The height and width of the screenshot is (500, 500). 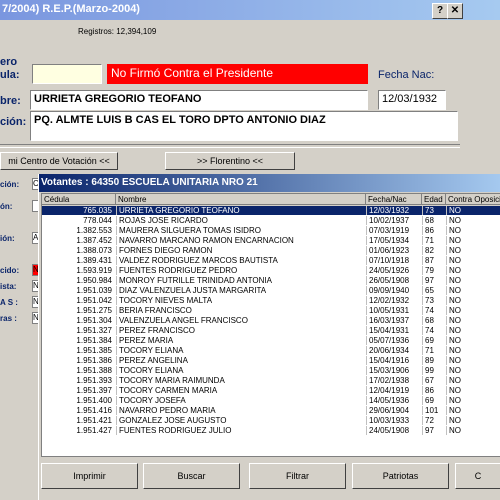 What do you see at coordinates (477, 476) in the screenshot?
I see `cerrar-button: C` at bounding box center [477, 476].